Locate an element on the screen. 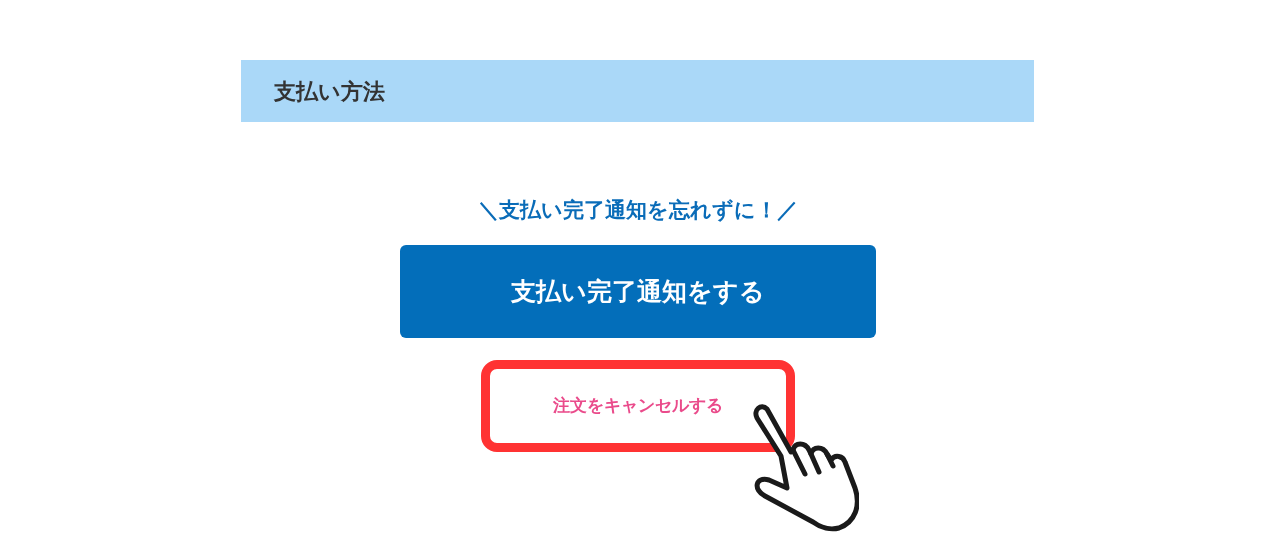 The width and height of the screenshot is (1277, 550). payment-complete-button: 支払い完了通知をする is located at coordinates (637, 291).